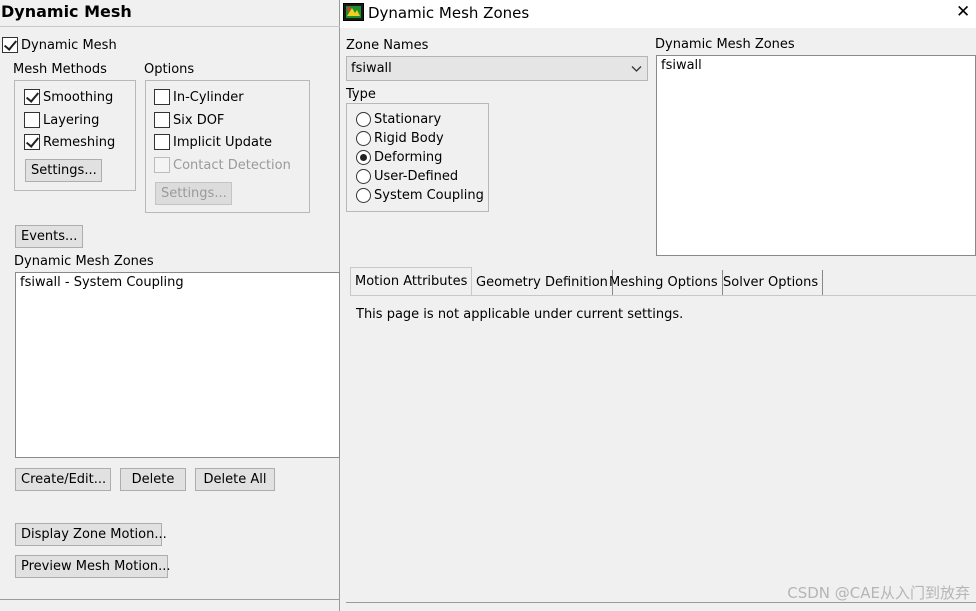 The image size is (976, 611). I want to click on app-icon, so click(353, 12).